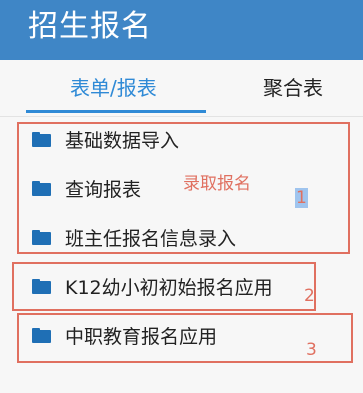  I want to click on list-item-label: 中职教育报名应用, so click(141, 336).